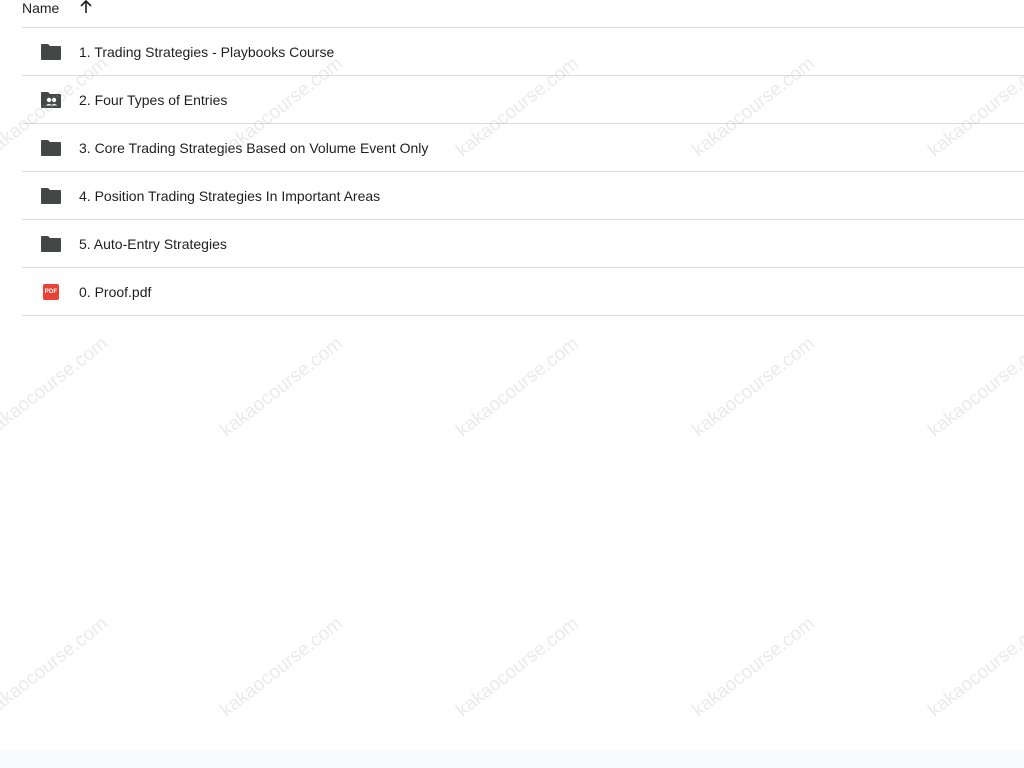  Describe the element at coordinates (115, 291) in the screenshot. I see `item-label: 0. Proof.pdf` at that location.